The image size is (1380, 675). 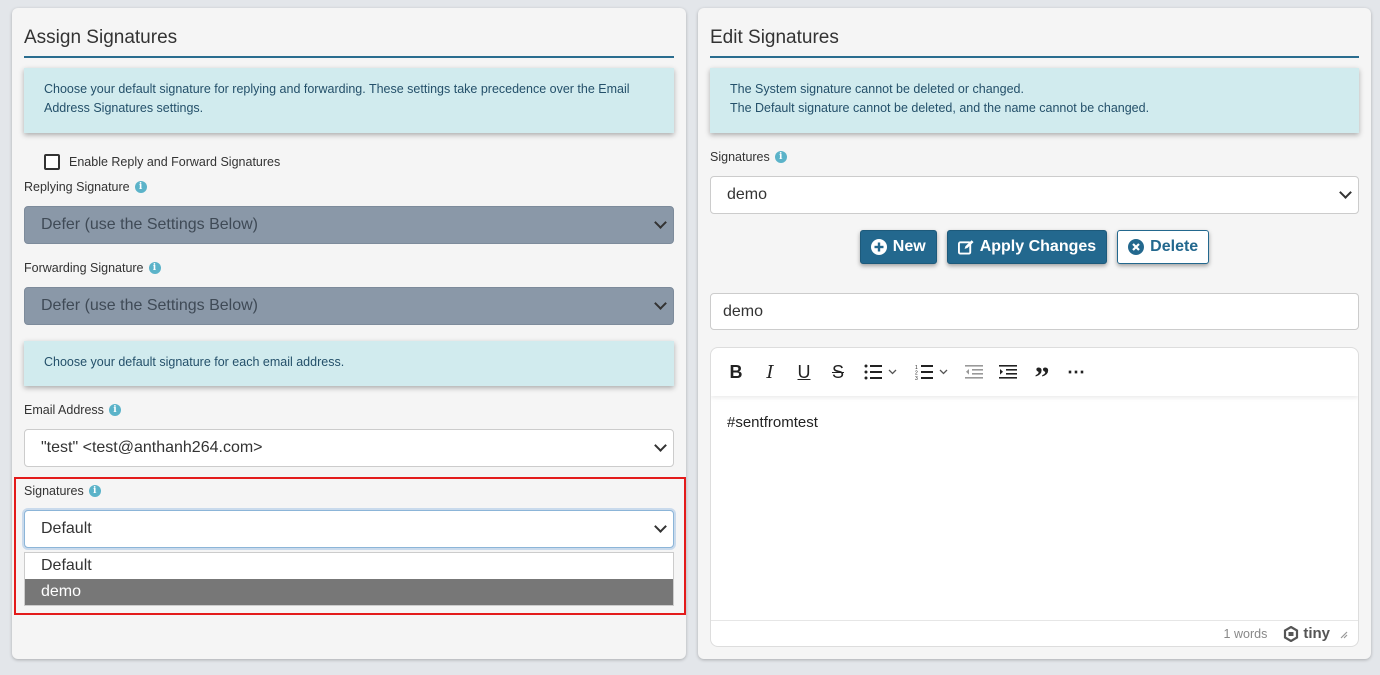 I want to click on replying-signature-label: Replying Signature i, so click(x=85, y=187).